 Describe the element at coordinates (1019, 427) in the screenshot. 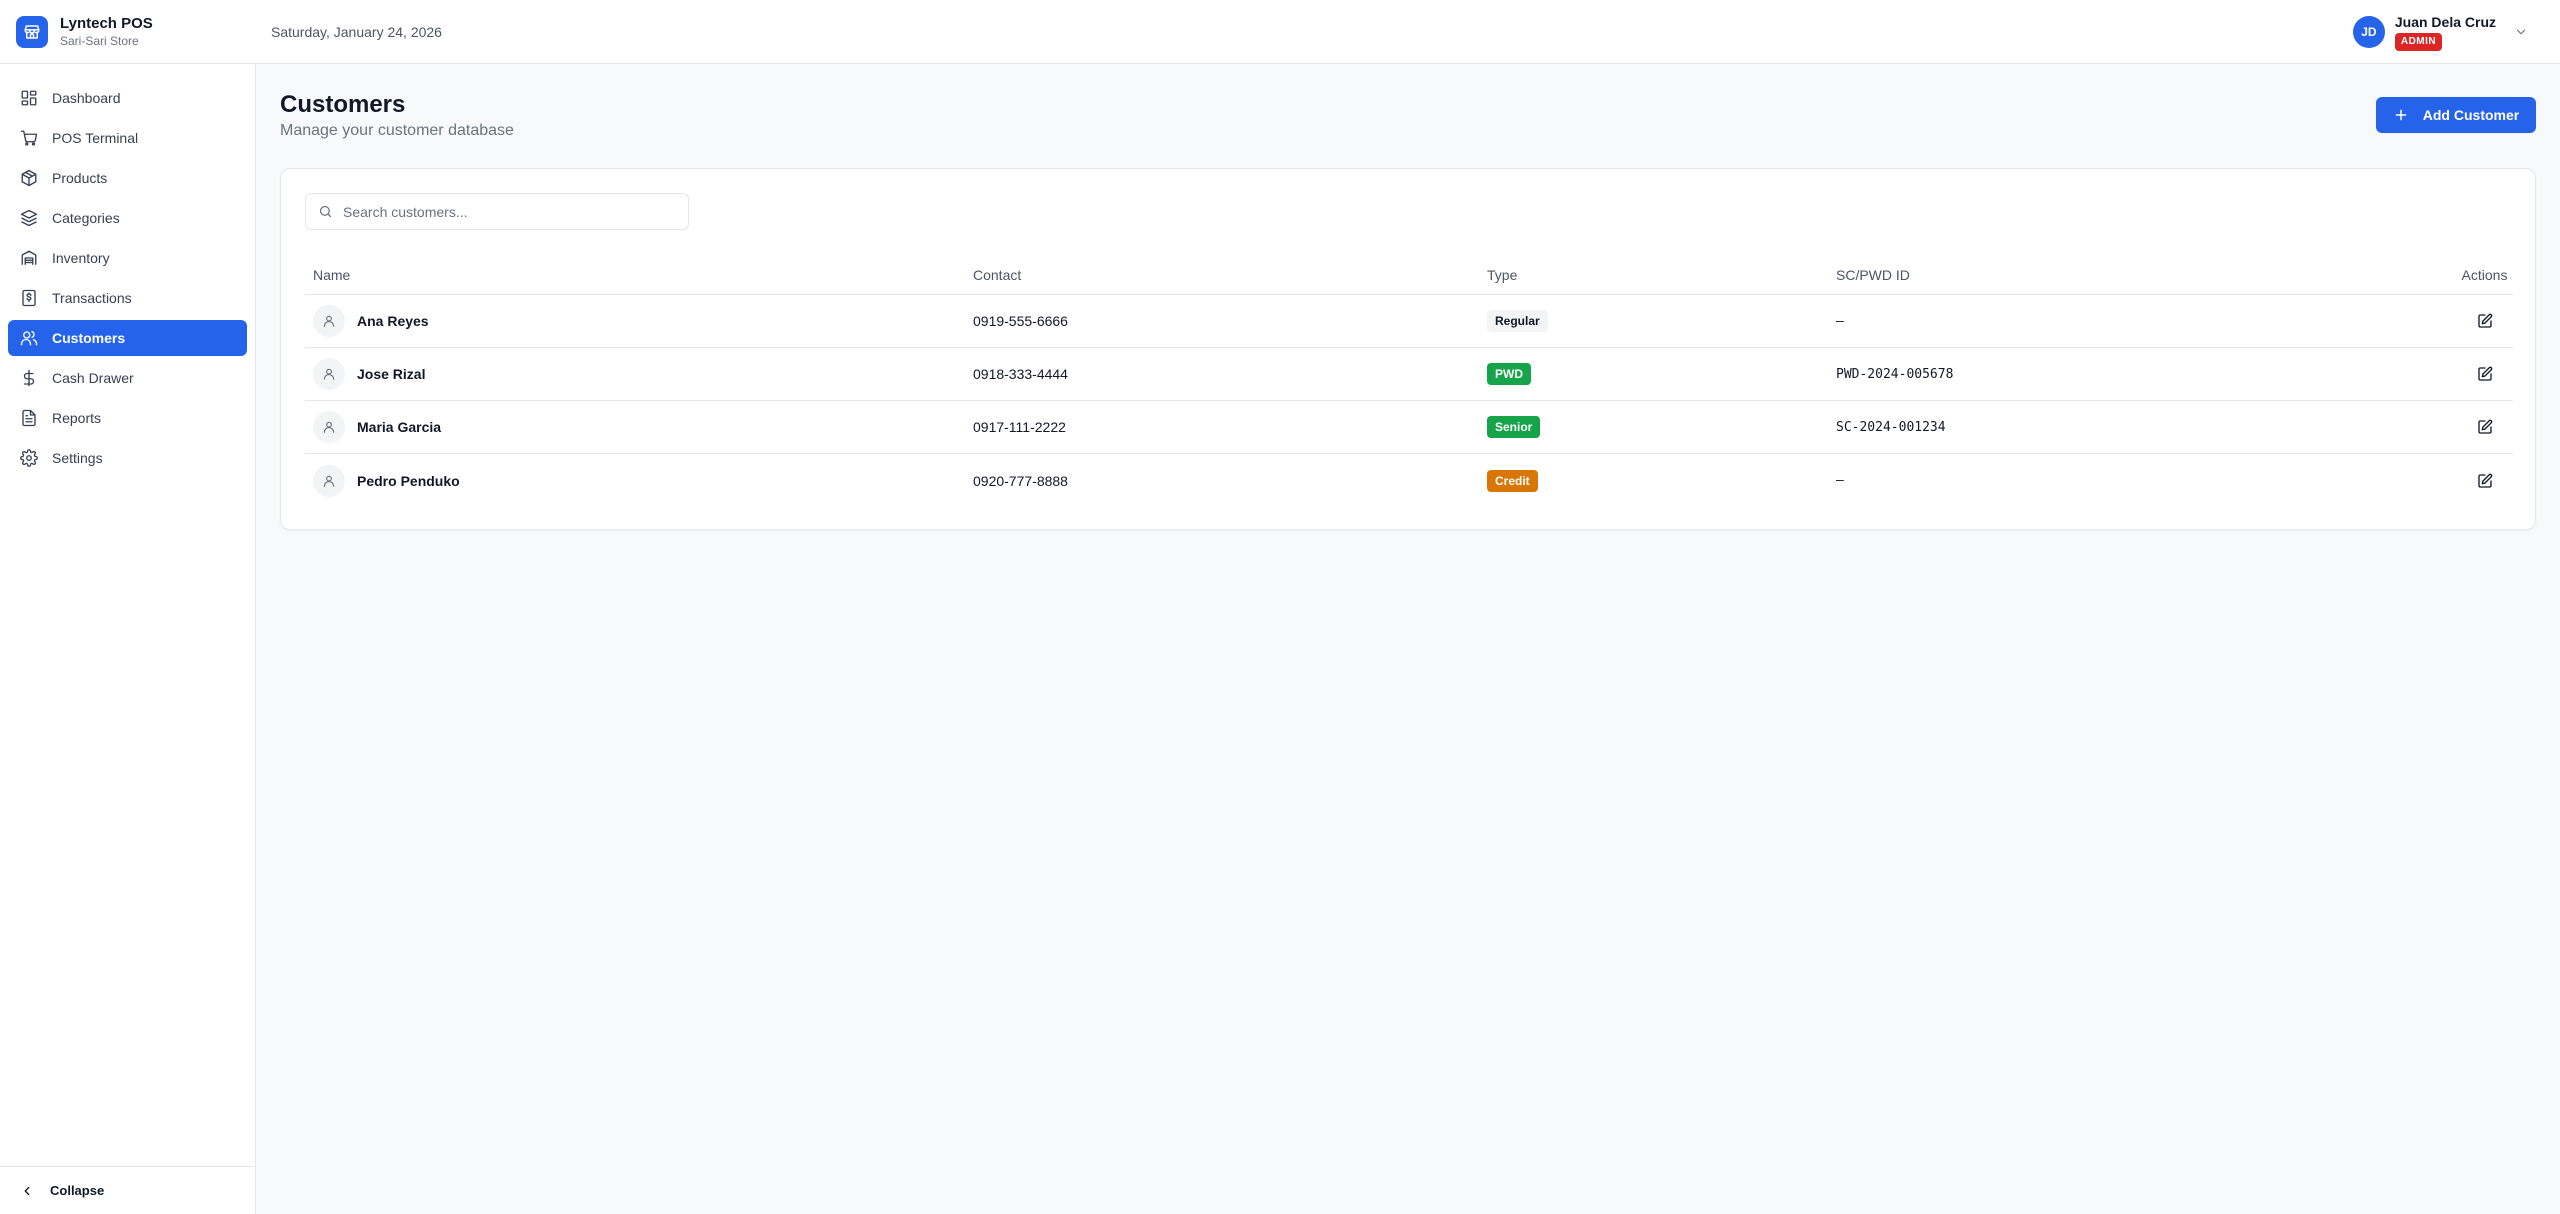

I see `customer-contact: 0917-111-2222` at that location.